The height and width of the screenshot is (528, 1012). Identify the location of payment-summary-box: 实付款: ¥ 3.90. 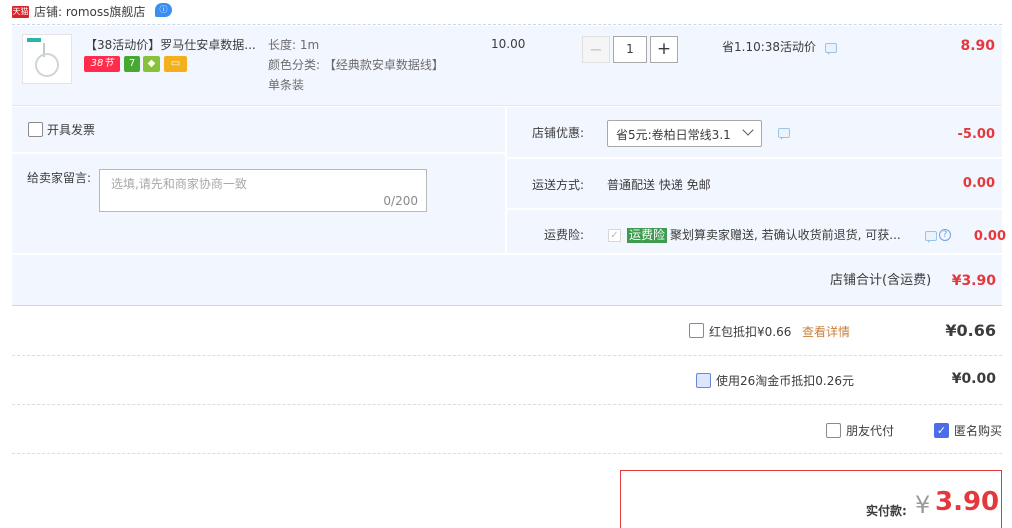
(811, 499).